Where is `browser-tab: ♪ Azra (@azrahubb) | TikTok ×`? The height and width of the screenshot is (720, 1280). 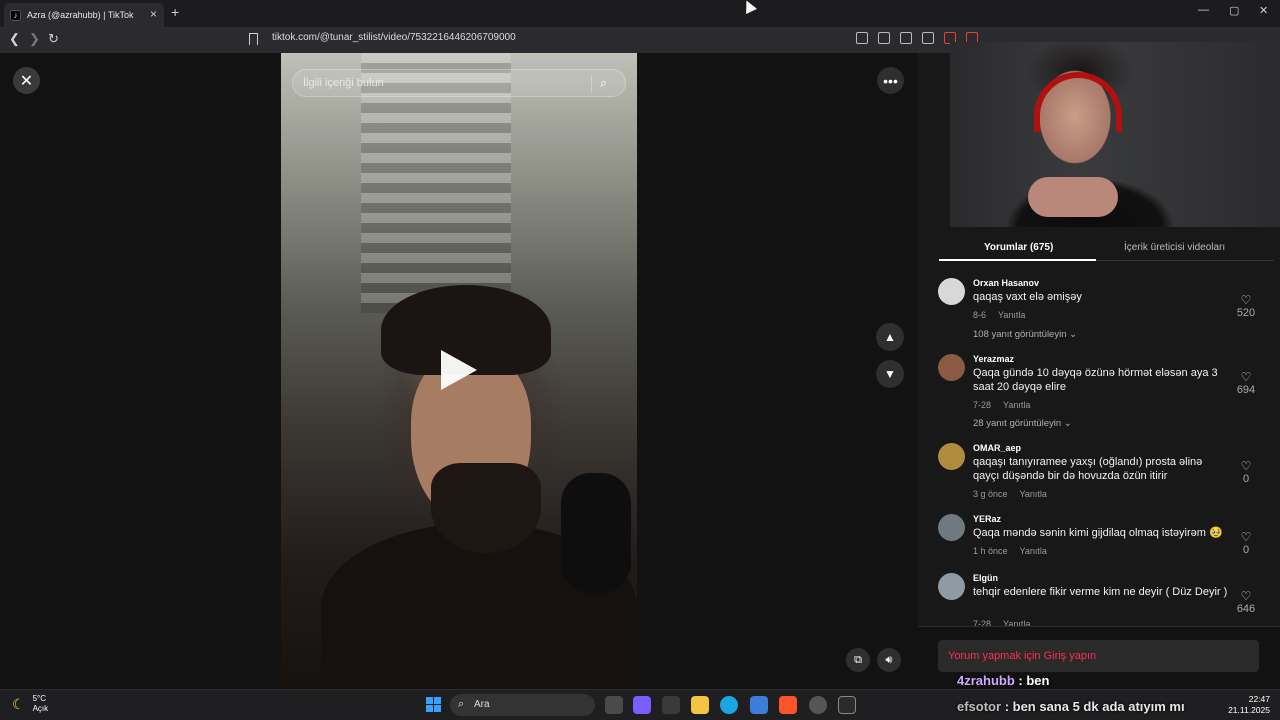
browser-tab: ♪ Azra (@azrahubb) | TikTok × is located at coordinates (84, 15).